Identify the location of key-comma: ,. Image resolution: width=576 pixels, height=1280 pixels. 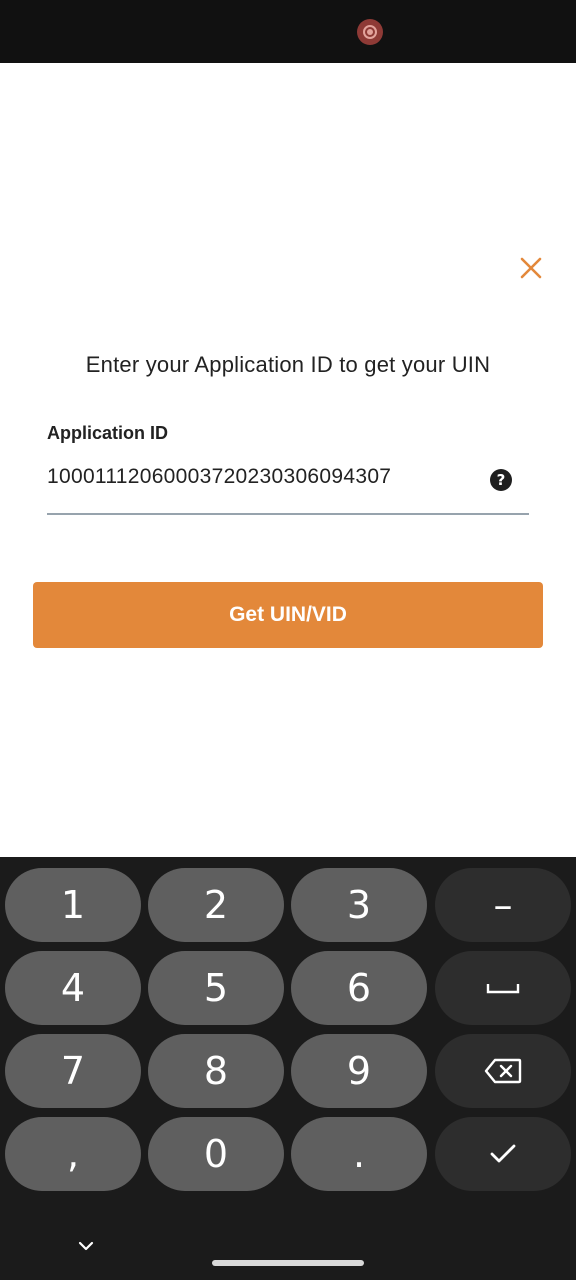
(73, 1154).